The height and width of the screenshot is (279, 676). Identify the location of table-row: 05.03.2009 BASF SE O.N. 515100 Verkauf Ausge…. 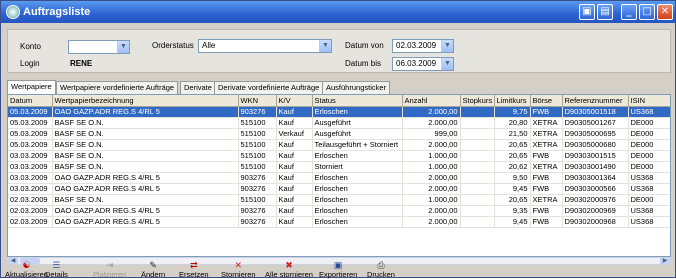
(339, 134).